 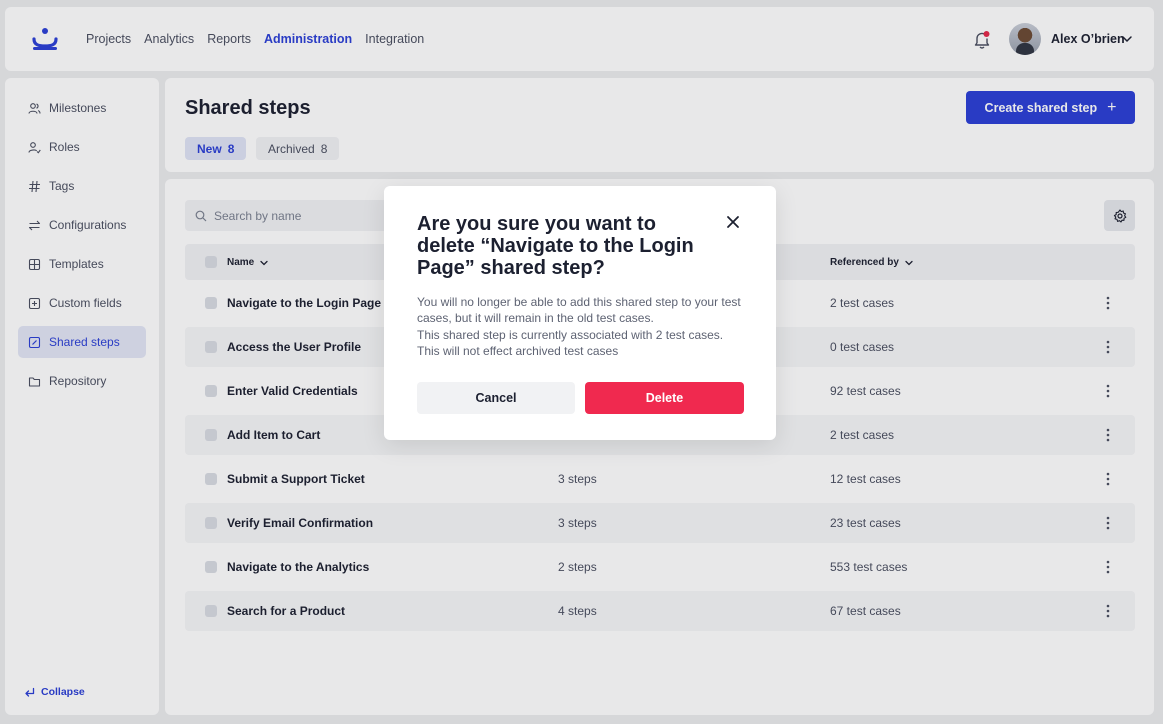 I want to click on dialog-message: This will not effect archived test cases, so click(x=518, y=351).